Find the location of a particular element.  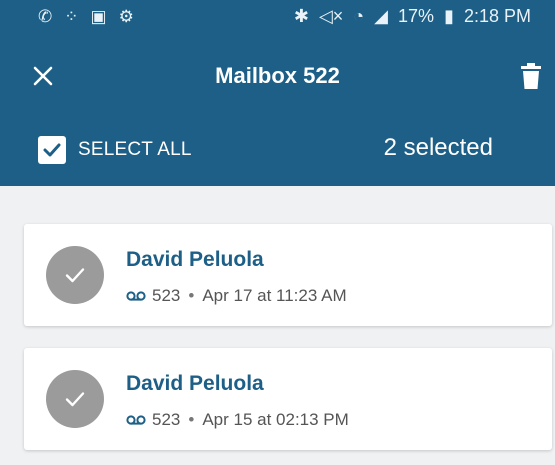

clock: 2:18 PM is located at coordinates (497, 16).